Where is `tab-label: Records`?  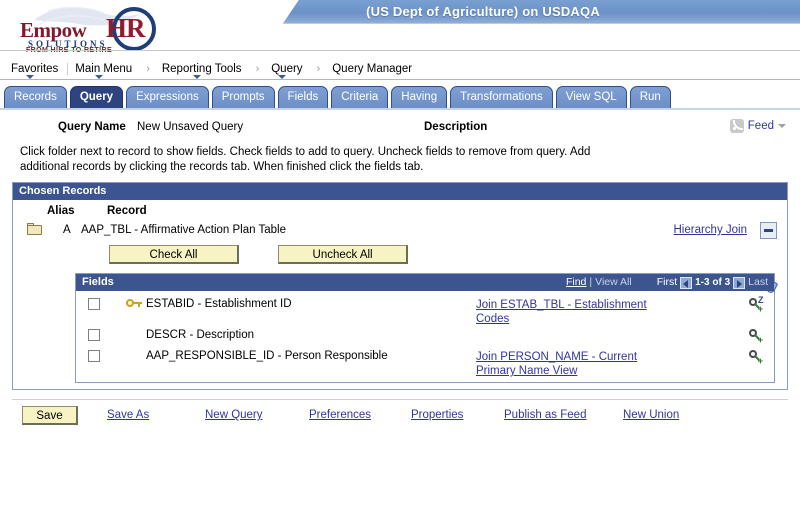 tab-label: Records is located at coordinates (35, 97).